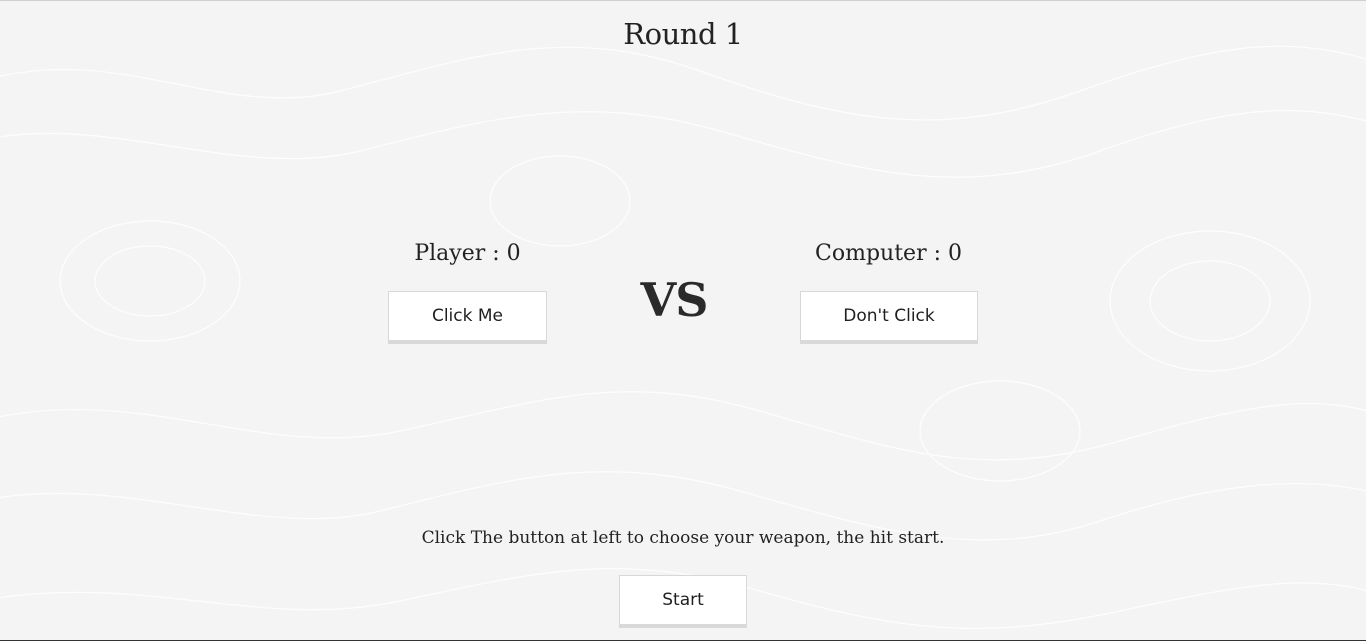 The width and height of the screenshot is (1366, 641). I want to click on player-weapon-button: Click Me, so click(467, 317).